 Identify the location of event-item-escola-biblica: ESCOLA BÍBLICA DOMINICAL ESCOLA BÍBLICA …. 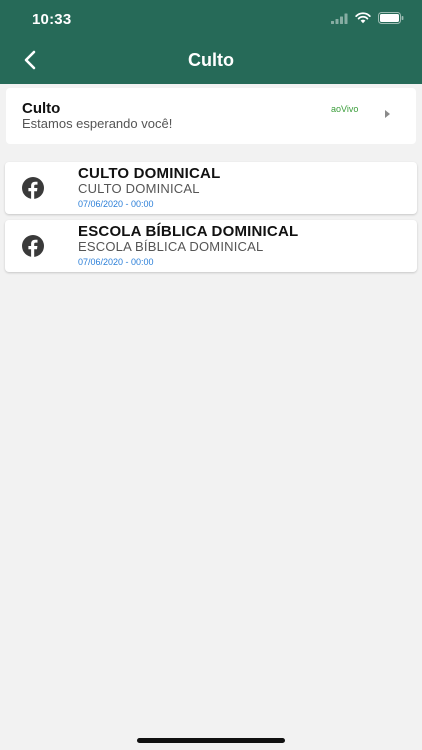
(211, 246).